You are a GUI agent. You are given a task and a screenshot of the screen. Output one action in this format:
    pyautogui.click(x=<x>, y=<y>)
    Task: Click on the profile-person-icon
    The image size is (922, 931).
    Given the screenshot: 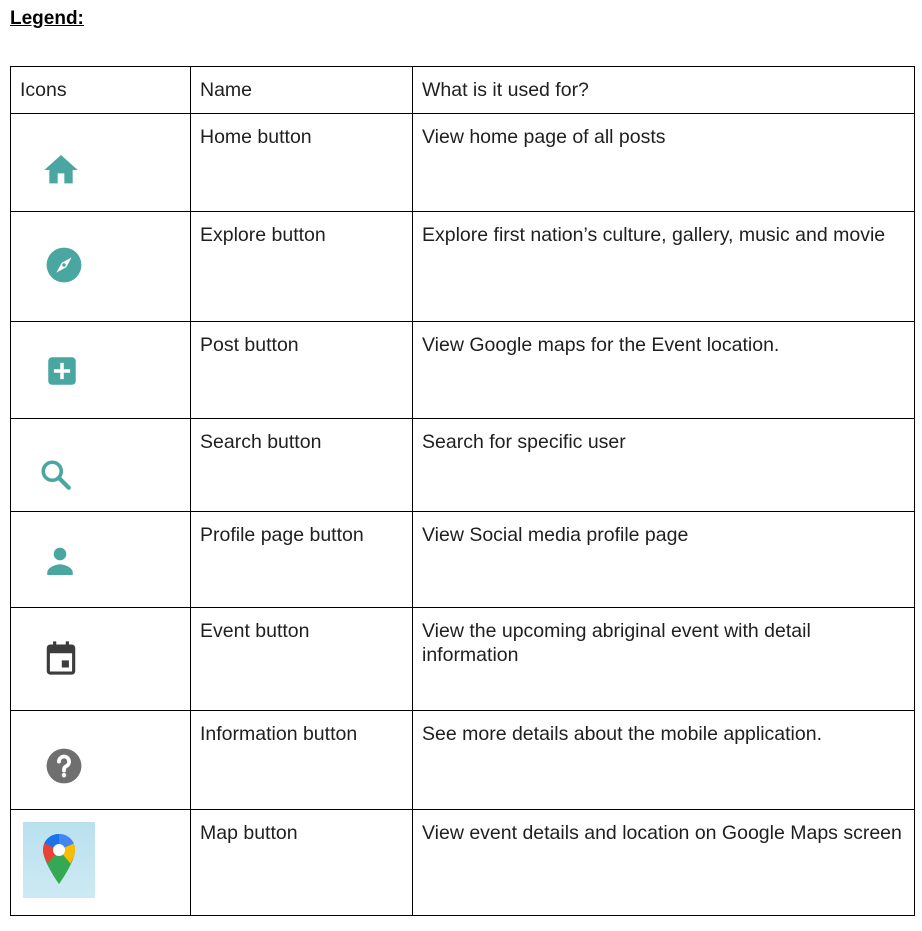 What is the action you would take?
    pyautogui.click(x=60, y=560)
    